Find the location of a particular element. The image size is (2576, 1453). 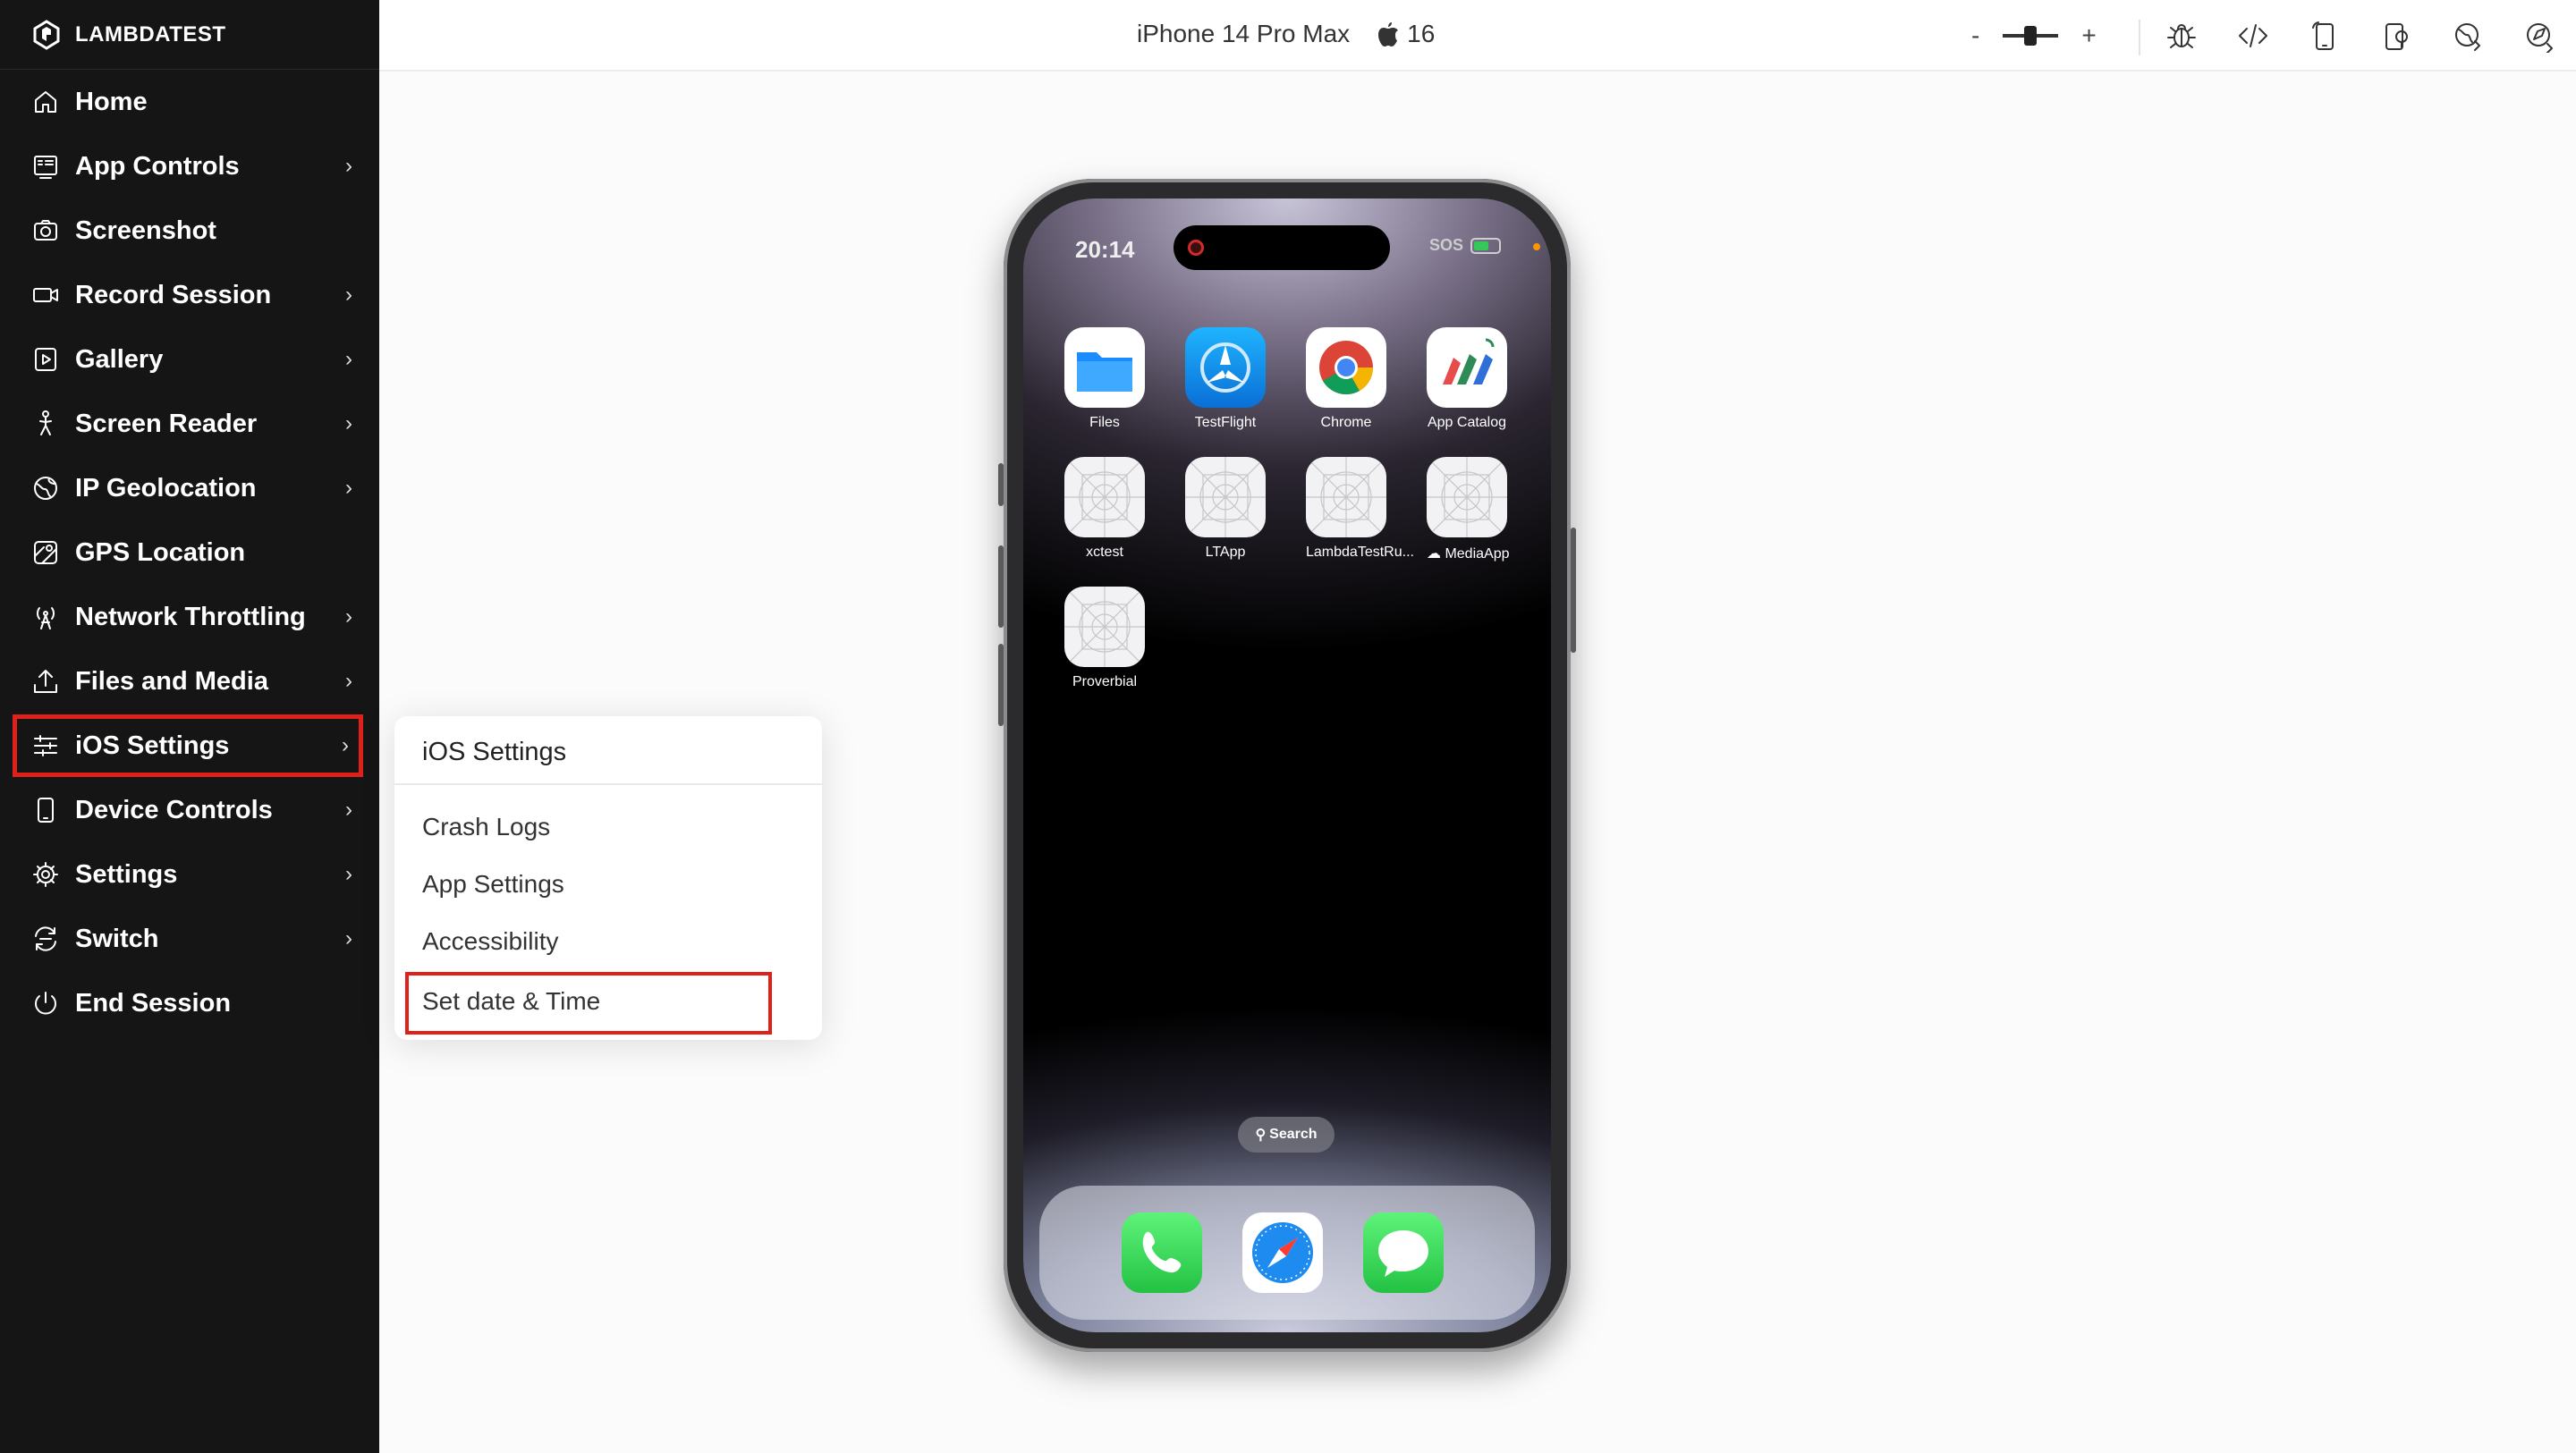

app-name: ☁ MediaApp is located at coordinates (1468, 554).